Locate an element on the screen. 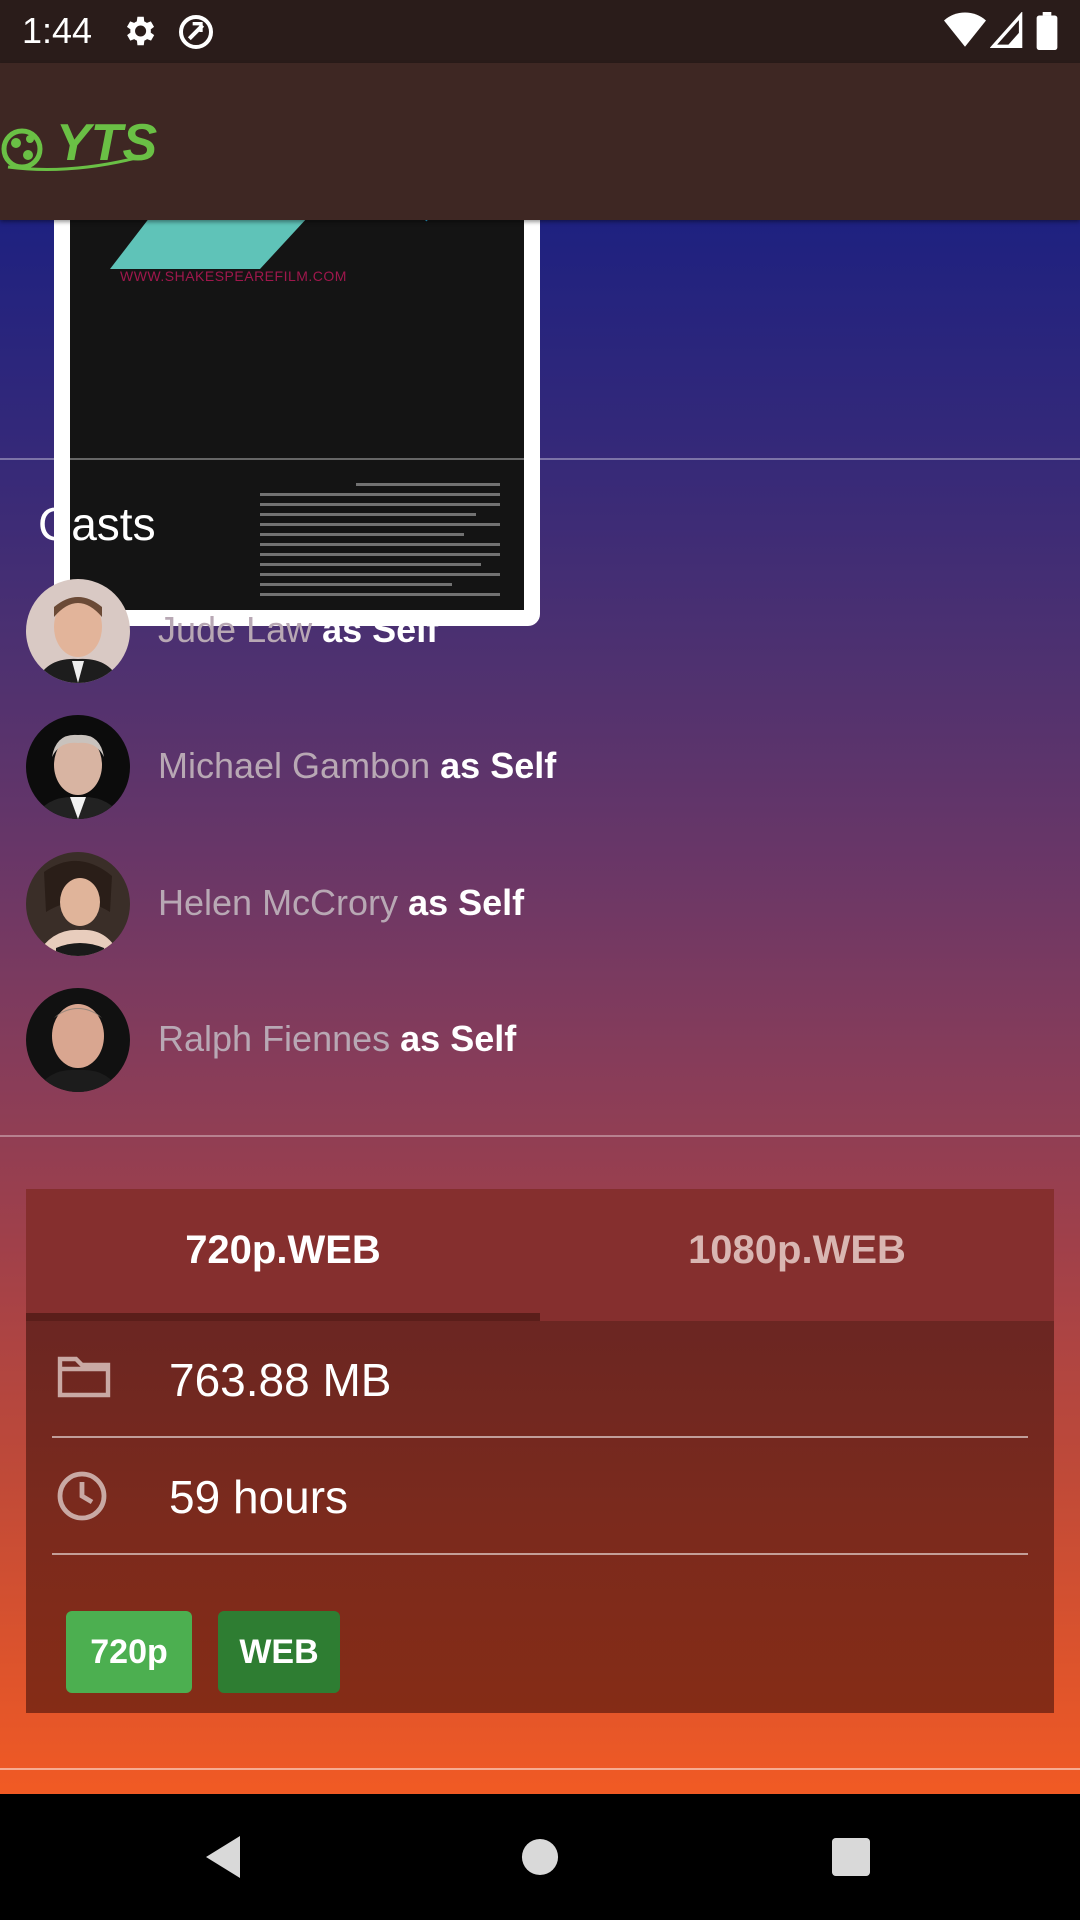 Image resolution: width=1080 pixels, height=1920 pixels. cast-item: Helen McCrory as Self is located at coordinates (526, 904).